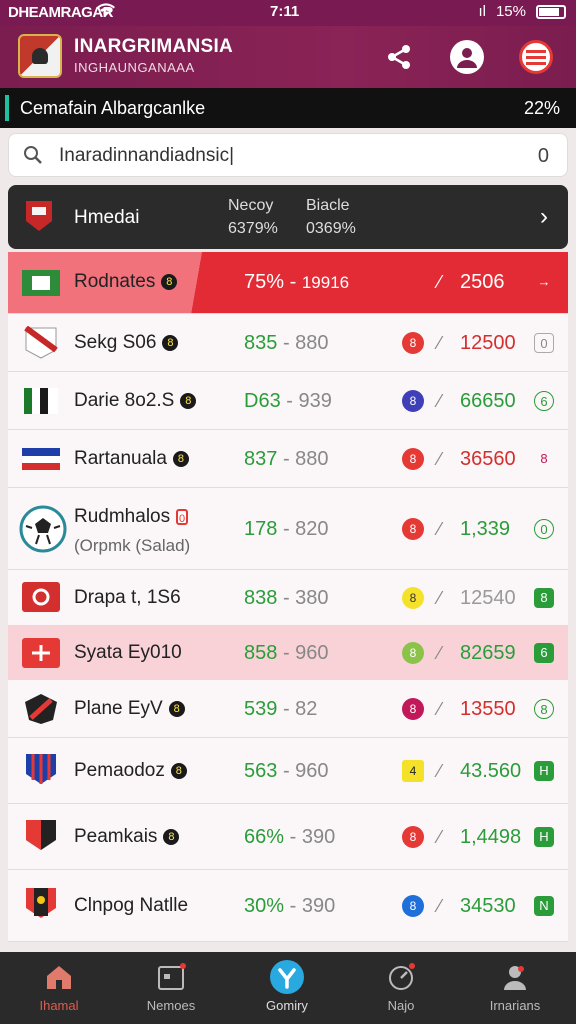 Image resolution: width=576 pixels, height=1024 pixels. I want to click on featured-col1-header: Necoy, so click(251, 205).